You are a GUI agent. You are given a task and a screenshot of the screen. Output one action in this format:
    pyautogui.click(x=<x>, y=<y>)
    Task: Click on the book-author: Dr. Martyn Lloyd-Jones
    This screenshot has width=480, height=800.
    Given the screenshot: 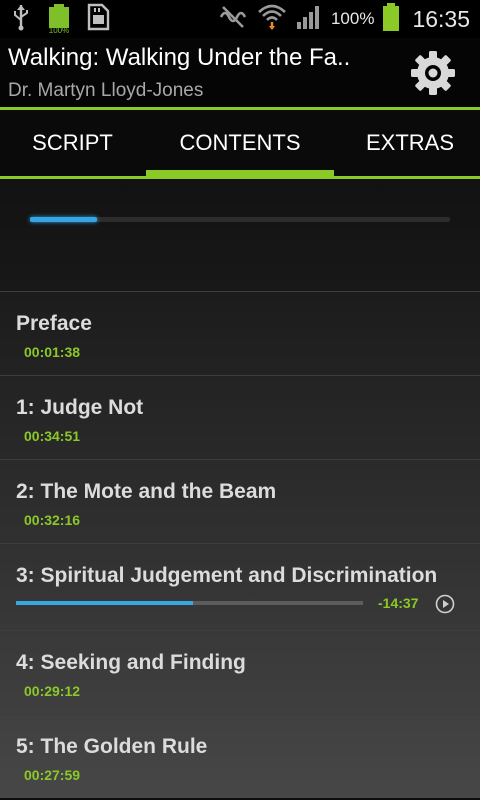 What is the action you would take?
    pyautogui.click(x=106, y=90)
    